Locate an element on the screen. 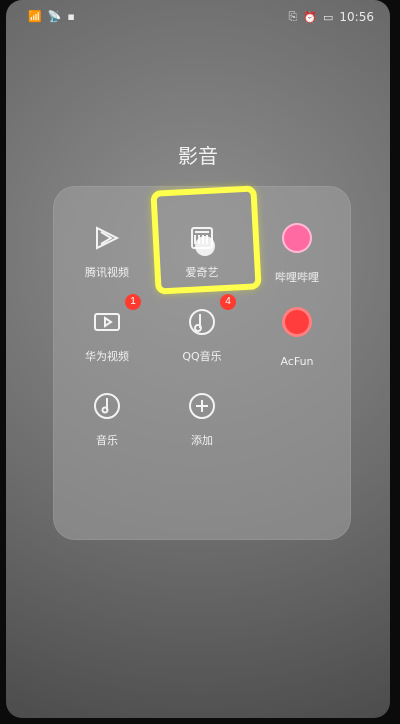 This screenshot has height=724, width=400. status-bar: 📶 📡 ▪ ⎘ ⏰ ▭ 10:56 is located at coordinates (198, 18).